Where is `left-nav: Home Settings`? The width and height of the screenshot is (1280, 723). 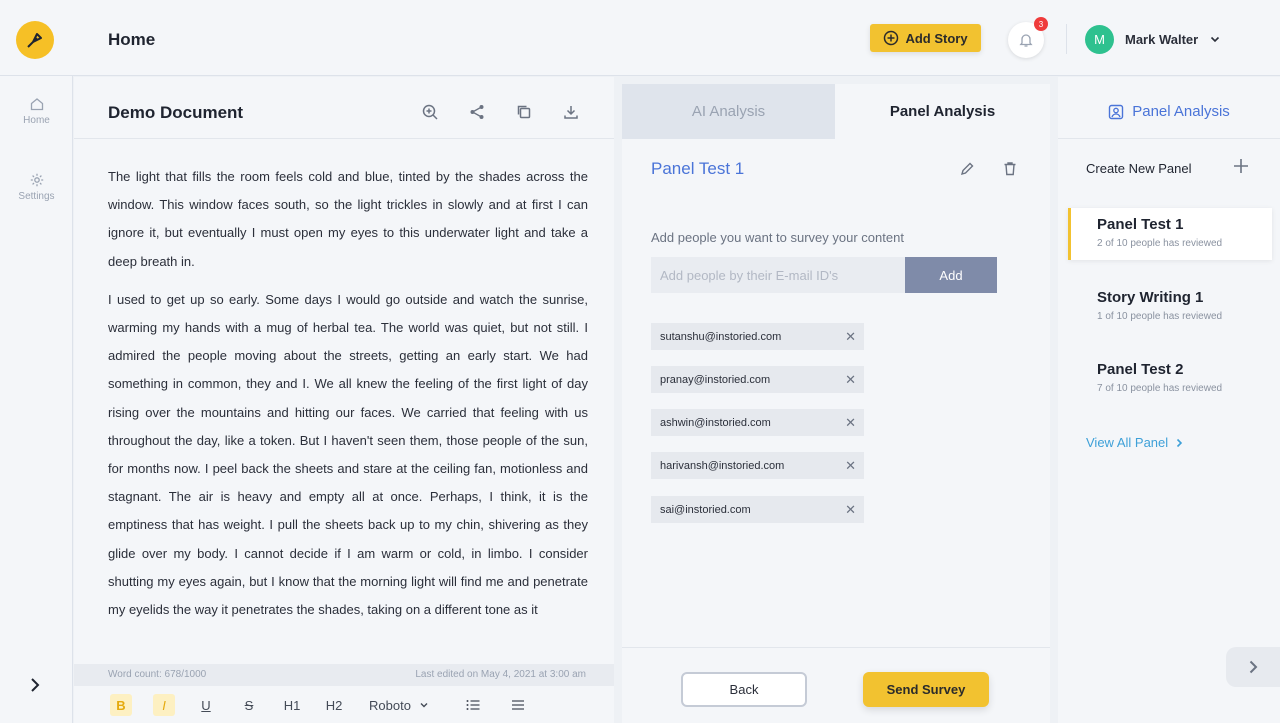
left-nav: Home Settings is located at coordinates (36, 399).